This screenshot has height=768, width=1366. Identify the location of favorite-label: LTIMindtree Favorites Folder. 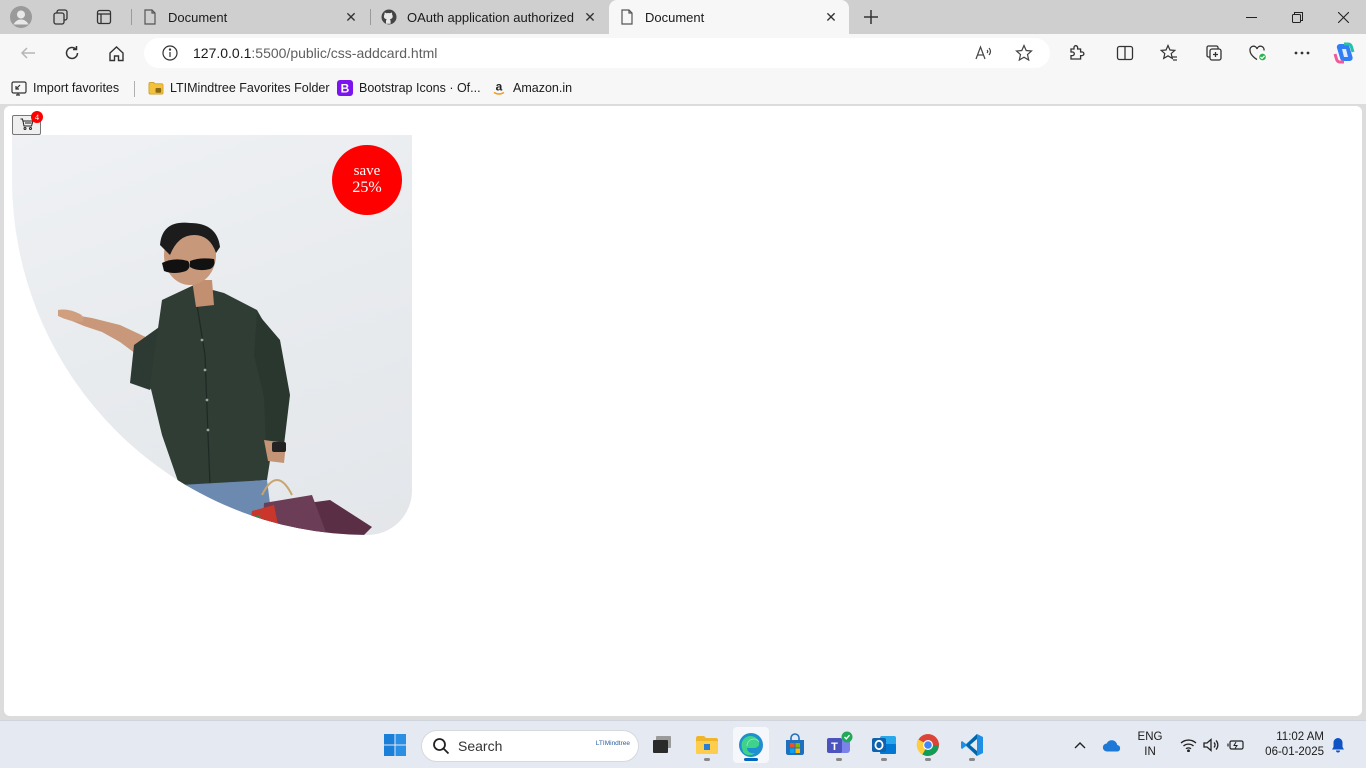
(250, 88).